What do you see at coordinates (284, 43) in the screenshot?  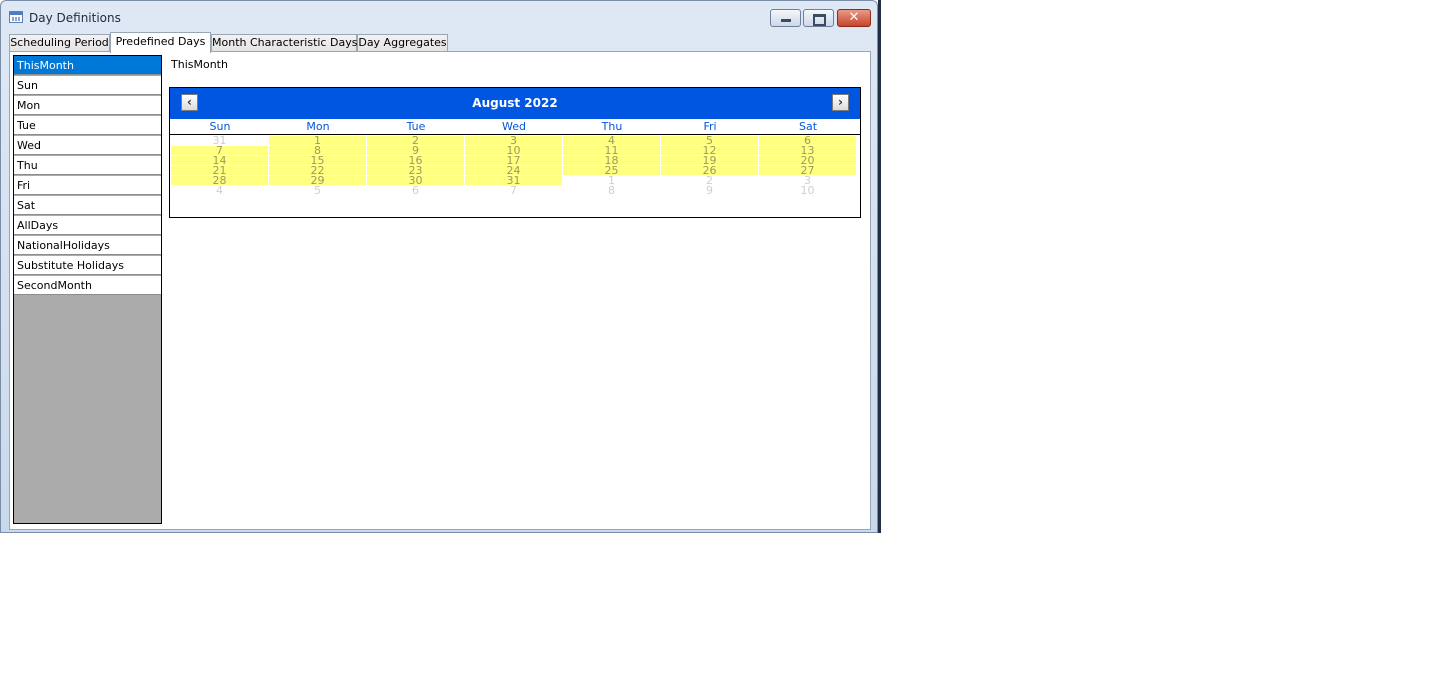 I see `tab-month-characteristic-days: Month Characteristic Days` at bounding box center [284, 43].